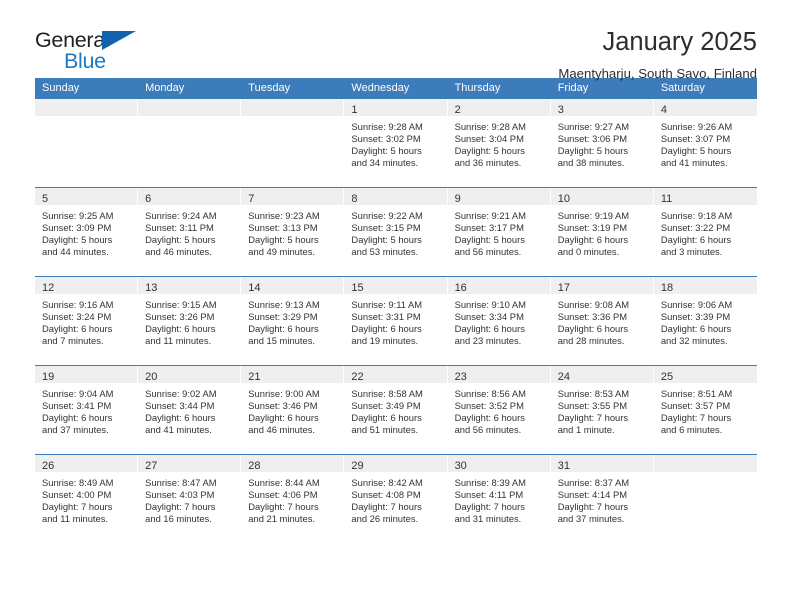  What do you see at coordinates (489, 227) in the screenshot?
I see `sunset-text: Sunset: 3:17 PM` at bounding box center [489, 227].